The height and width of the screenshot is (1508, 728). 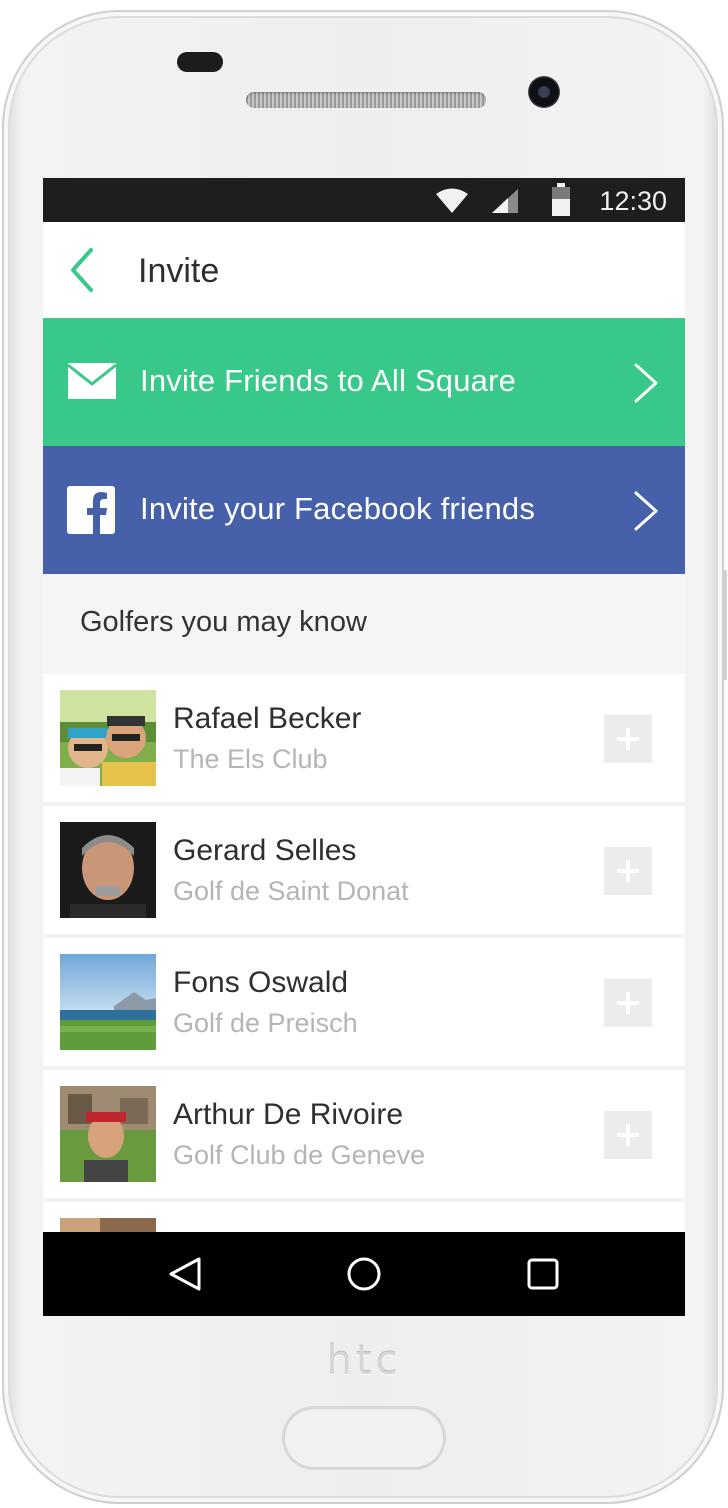 What do you see at coordinates (261, 982) in the screenshot?
I see `golfer-name: Fons Oswald` at bounding box center [261, 982].